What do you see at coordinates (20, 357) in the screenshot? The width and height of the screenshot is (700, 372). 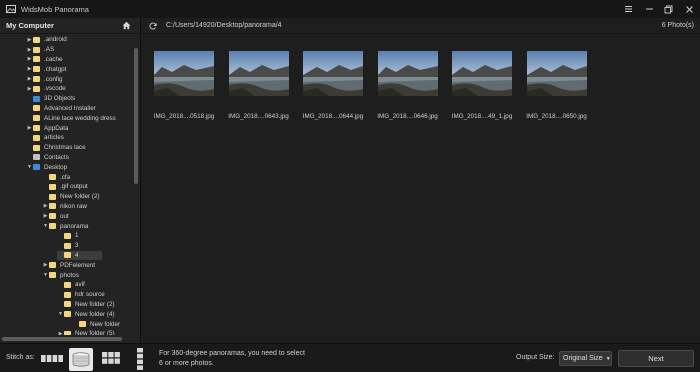 I see `stitch-as-label: Stitch as:` at bounding box center [20, 357].